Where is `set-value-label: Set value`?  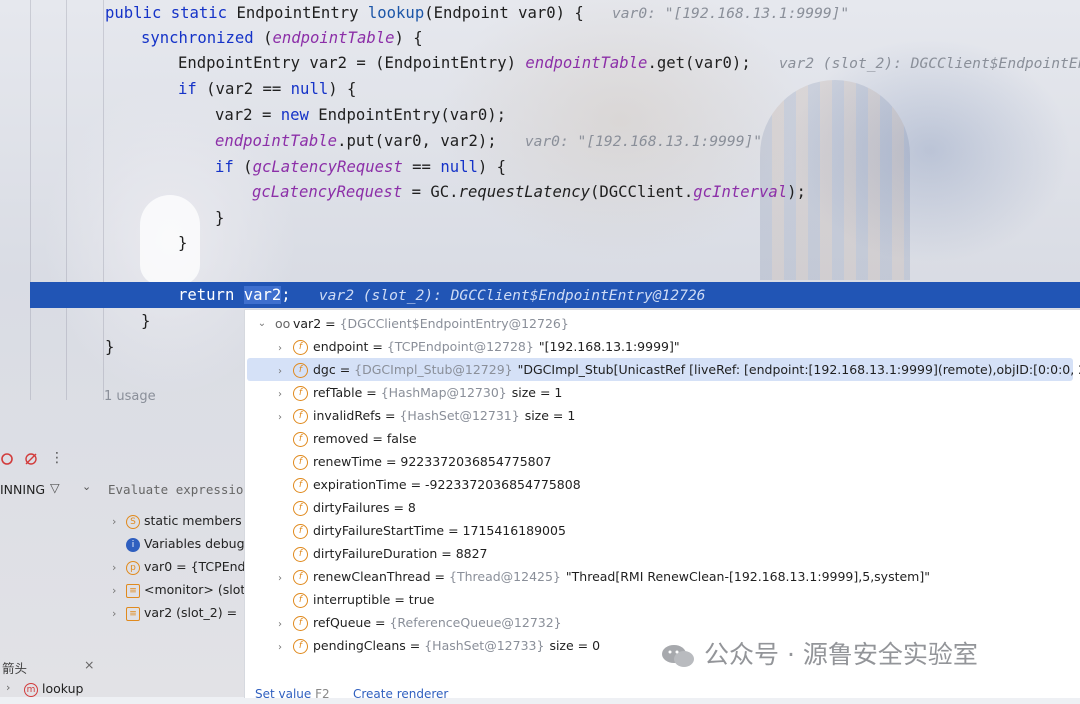 set-value-label: Set value is located at coordinates (283, 694).